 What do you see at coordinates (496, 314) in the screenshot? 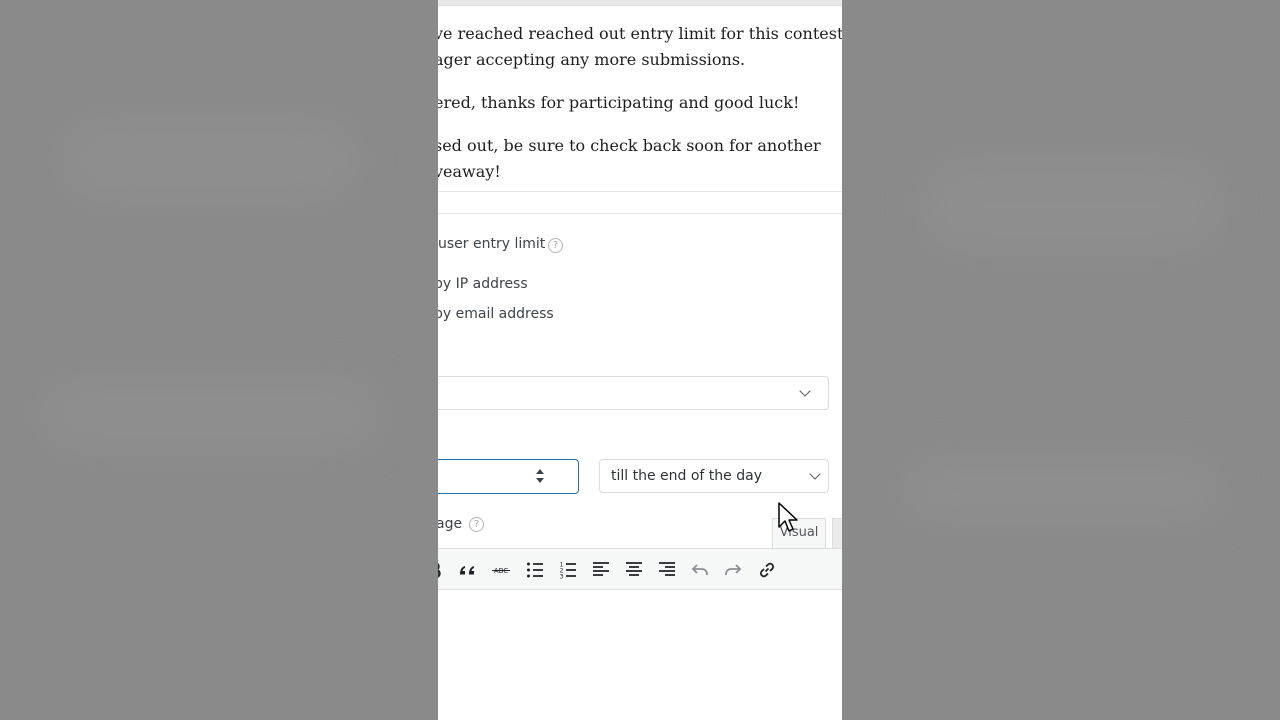
I see `limit-by-email-label: by email address` at bounding box center [496, 314].